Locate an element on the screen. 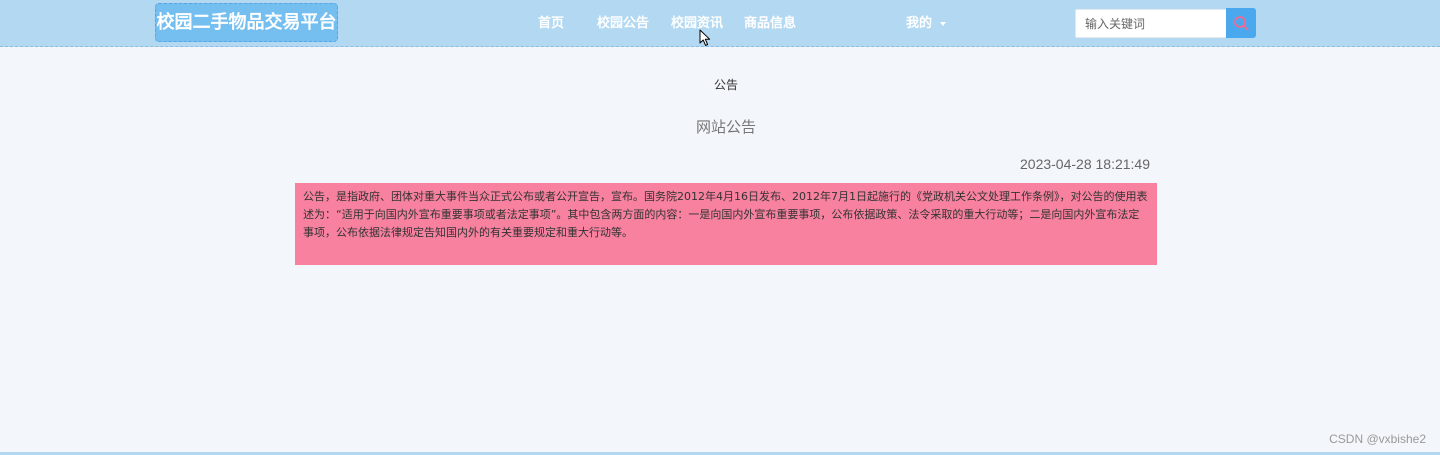 The height and width of the screenshot is (455, 1440). search-icon is located at coordinates (1241, 23).